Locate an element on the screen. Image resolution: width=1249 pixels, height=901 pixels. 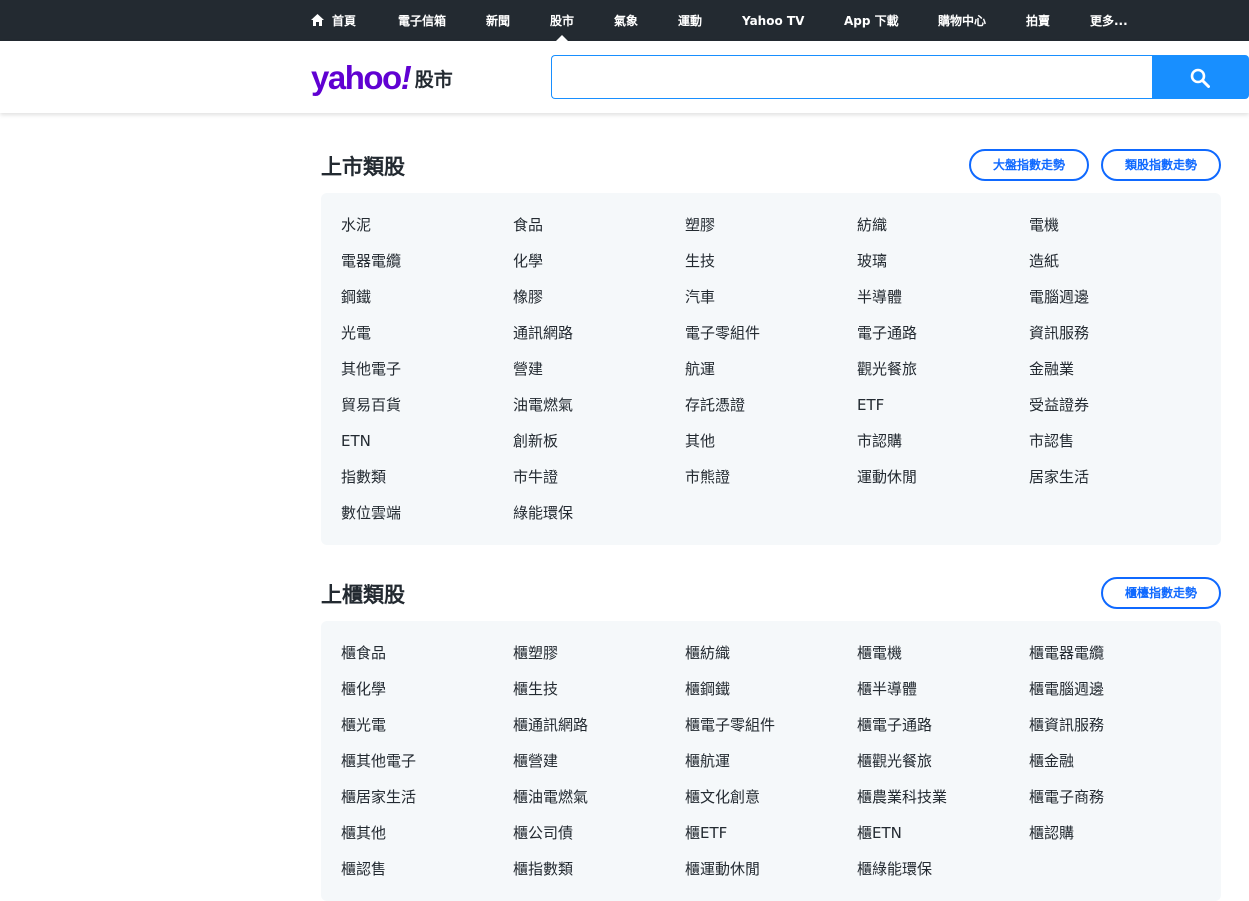
sector-link: 創新板 is located at coordinates (599, 441).